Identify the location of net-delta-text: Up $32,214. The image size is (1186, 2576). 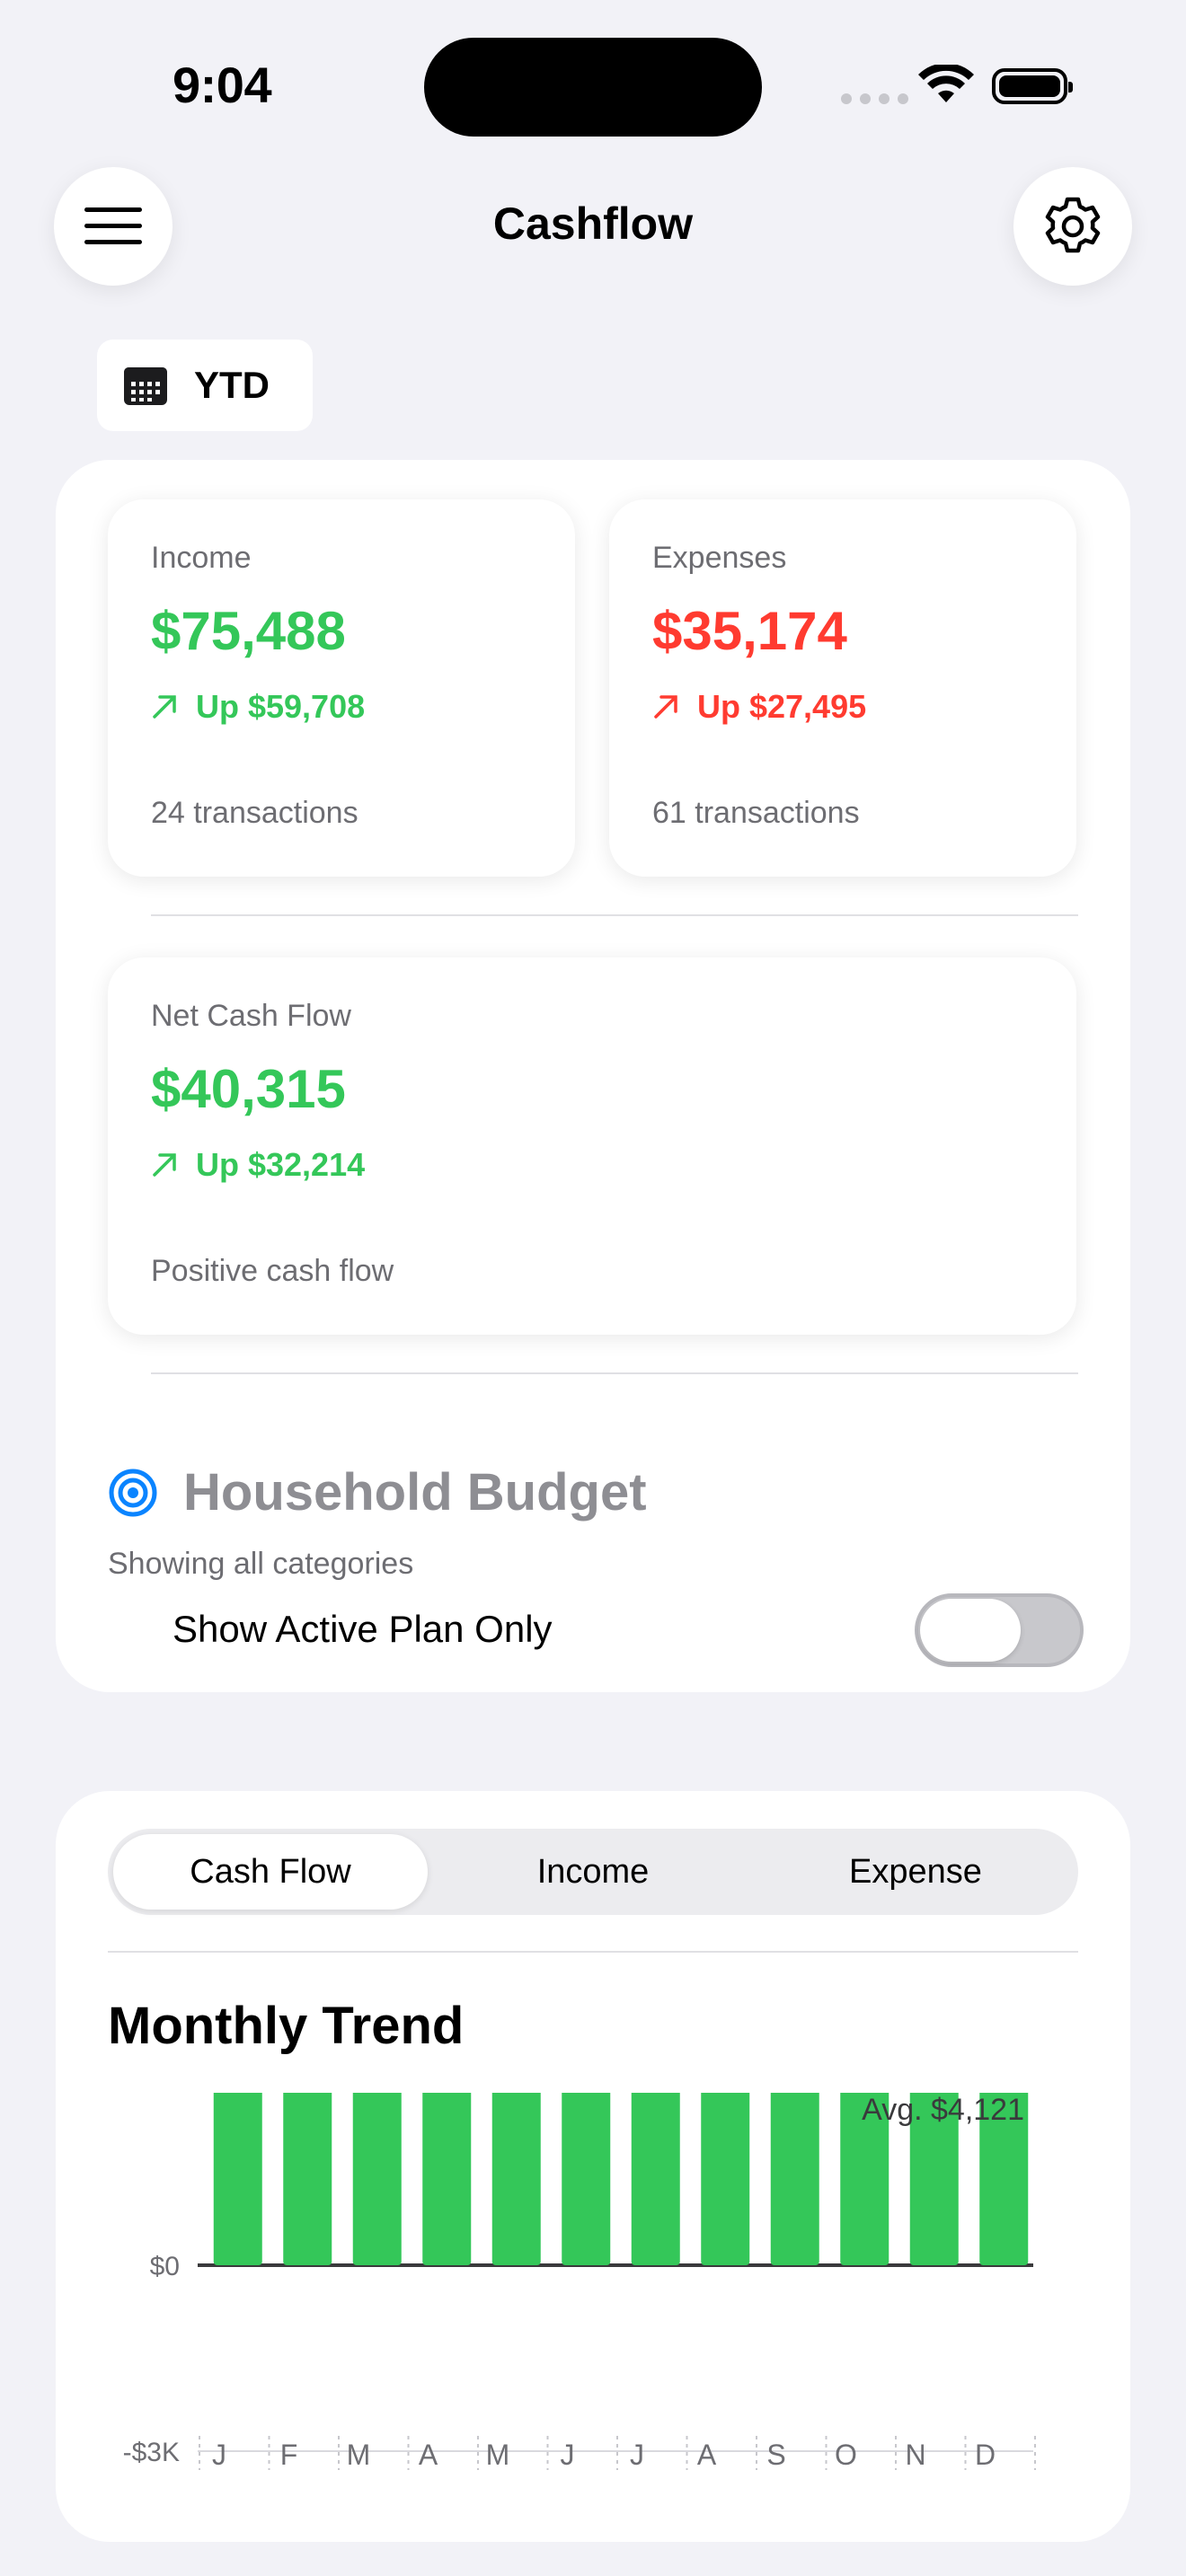
(281, 1164).